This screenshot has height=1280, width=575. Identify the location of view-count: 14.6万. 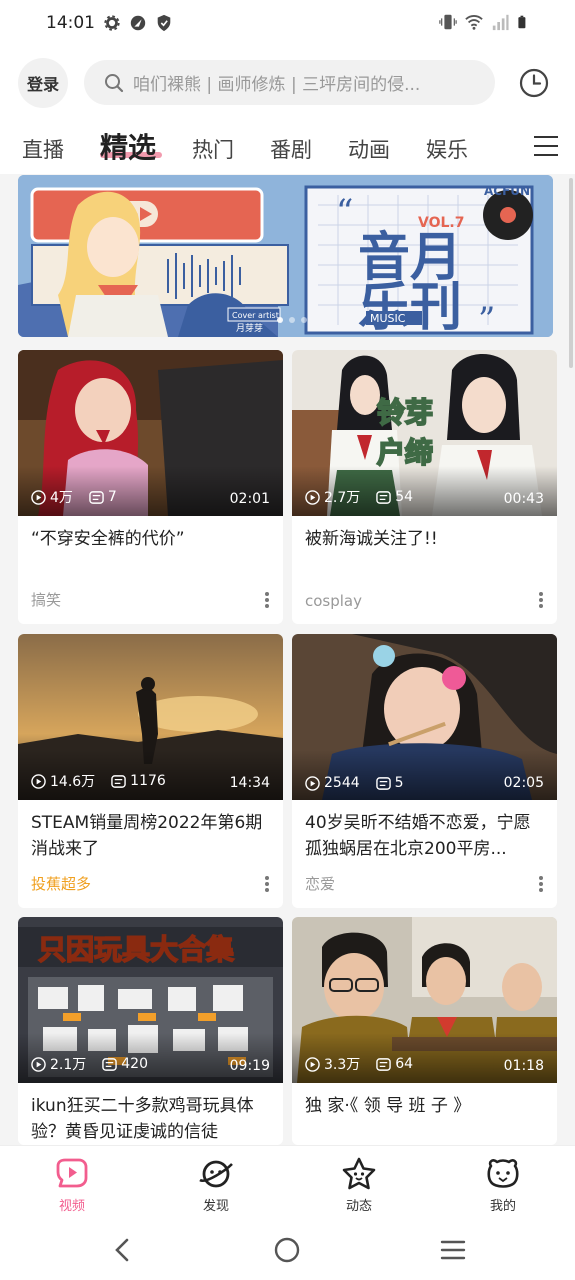
(73, 782).